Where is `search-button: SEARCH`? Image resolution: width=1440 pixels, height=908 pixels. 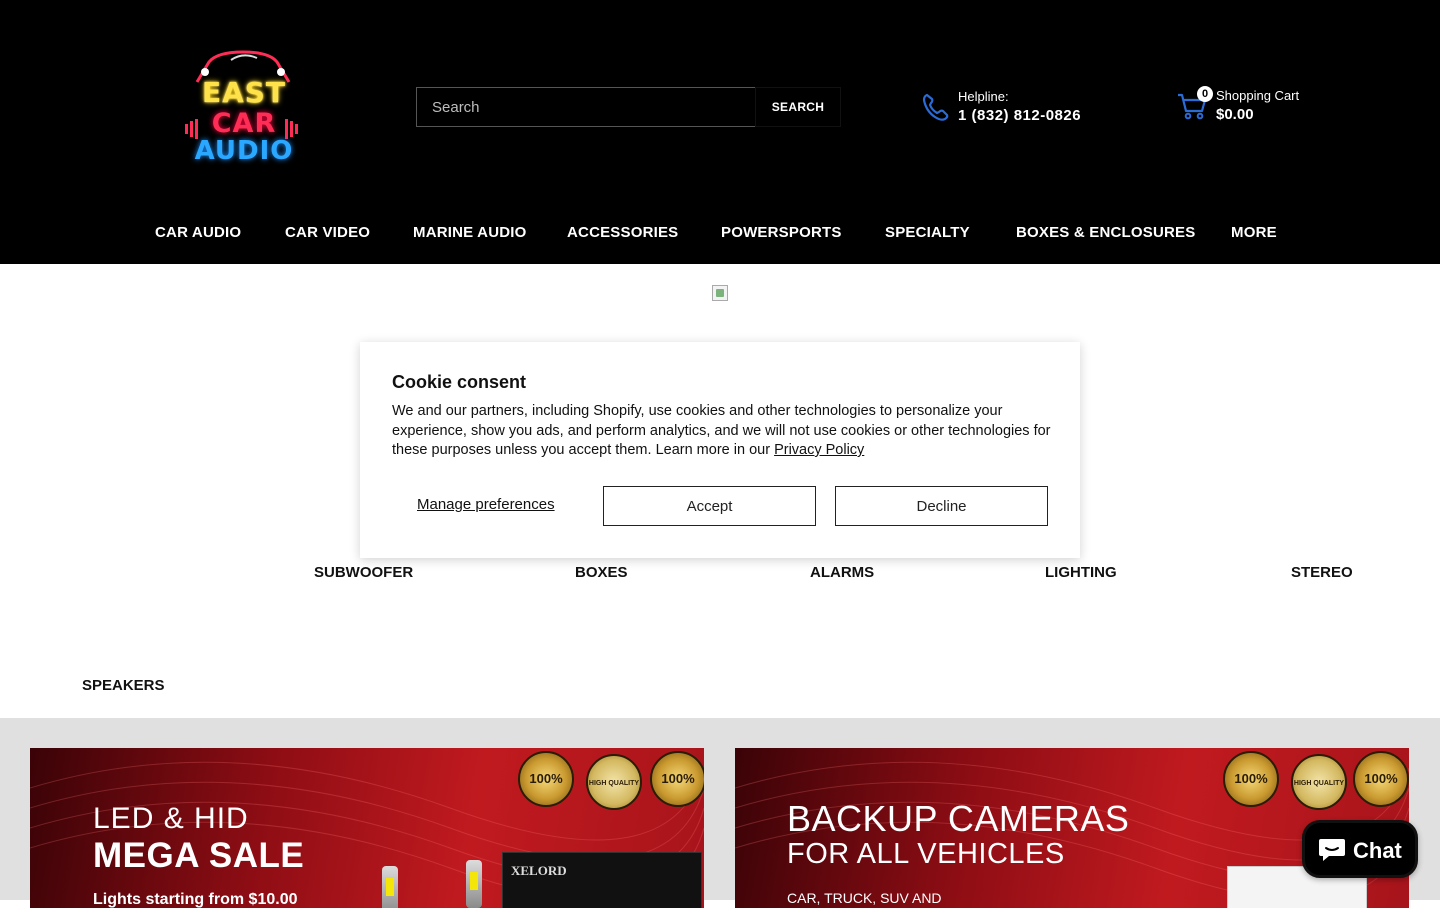
search-button: SEARCH is located at coordinates (798, 107).